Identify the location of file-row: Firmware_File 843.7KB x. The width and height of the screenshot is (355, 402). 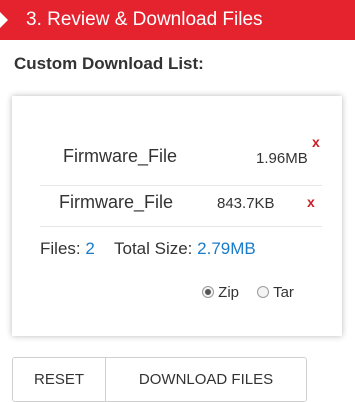
(177, 198).